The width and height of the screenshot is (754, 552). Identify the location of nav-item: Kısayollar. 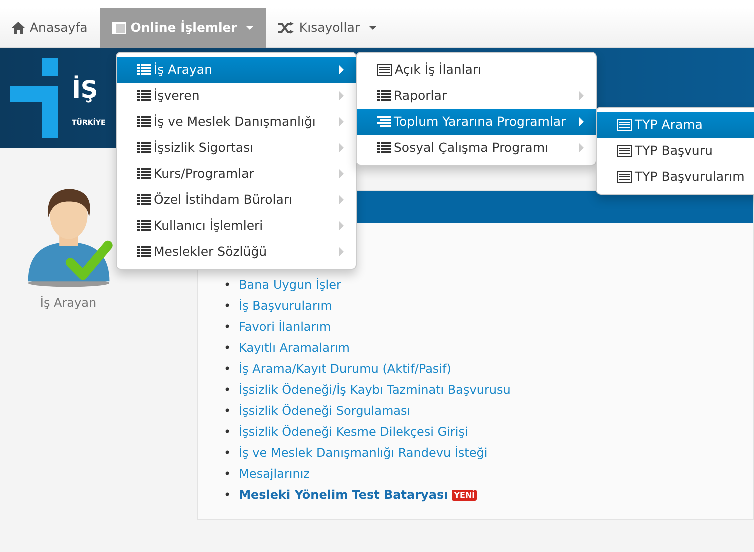
(328, 28).